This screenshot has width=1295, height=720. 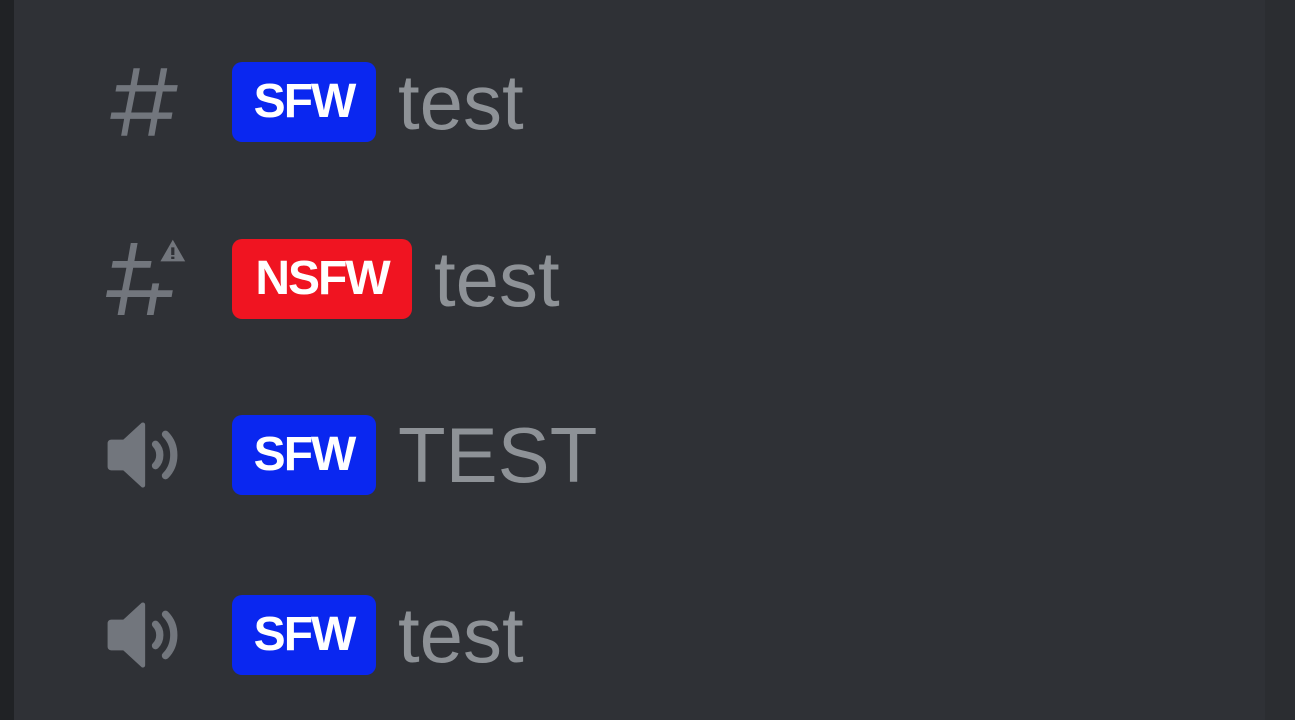 What do you see at coordinates (498, 455) in the screenshot?
I see `channel-name: TEST` at bounding box center [498, 455].